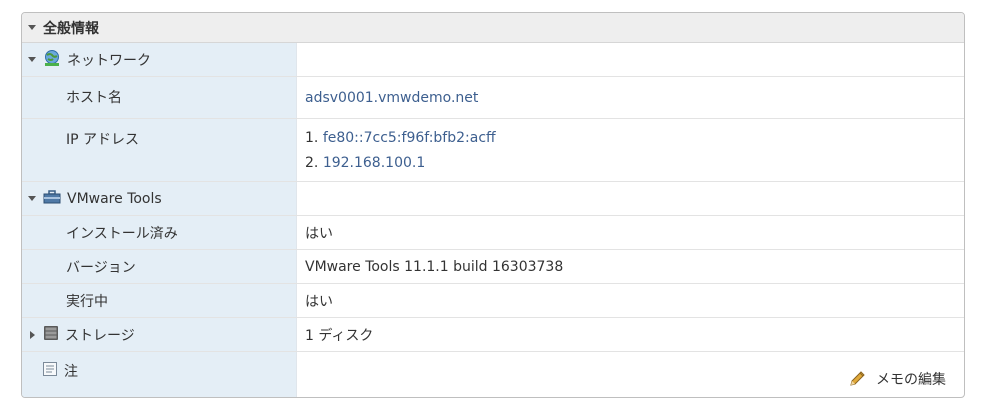 This screenshot has width=981, height=403. Describe the element at coordinates (391, 98) in the screenshot. I see `hostname-value: adsv0001.vmwdemo.net` at that location.